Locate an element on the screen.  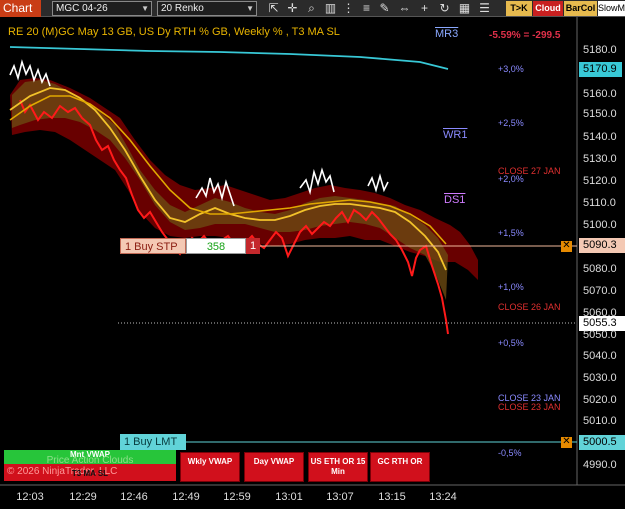
price-tick: 5020.0 is located at coordinates (600, 400).